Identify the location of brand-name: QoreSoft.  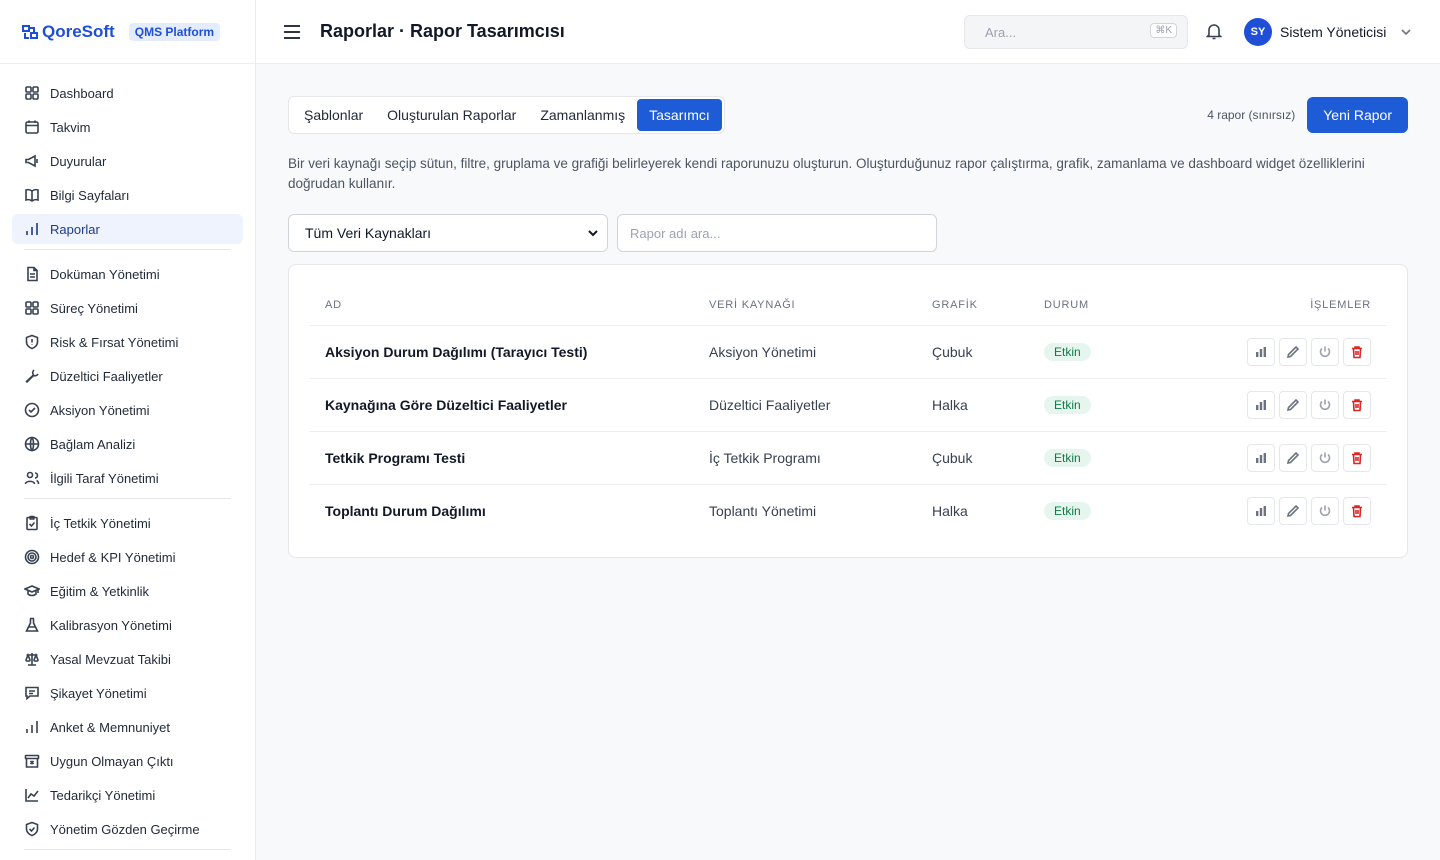
(78, 31).